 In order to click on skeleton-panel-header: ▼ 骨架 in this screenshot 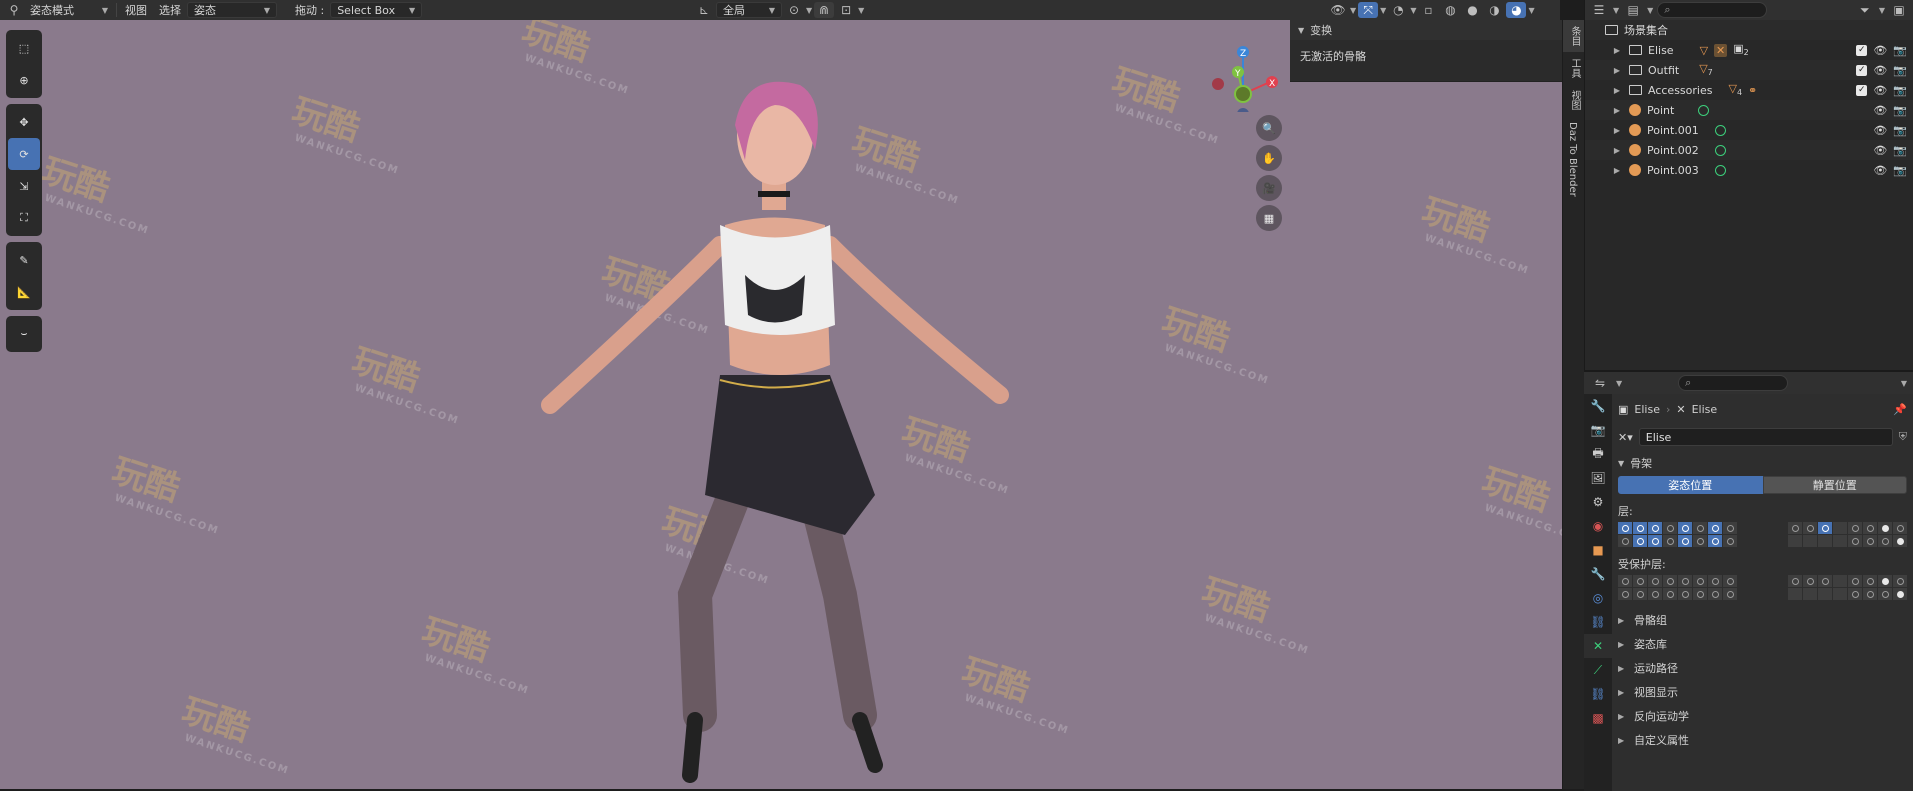, I will do `click(1762, 463)`.